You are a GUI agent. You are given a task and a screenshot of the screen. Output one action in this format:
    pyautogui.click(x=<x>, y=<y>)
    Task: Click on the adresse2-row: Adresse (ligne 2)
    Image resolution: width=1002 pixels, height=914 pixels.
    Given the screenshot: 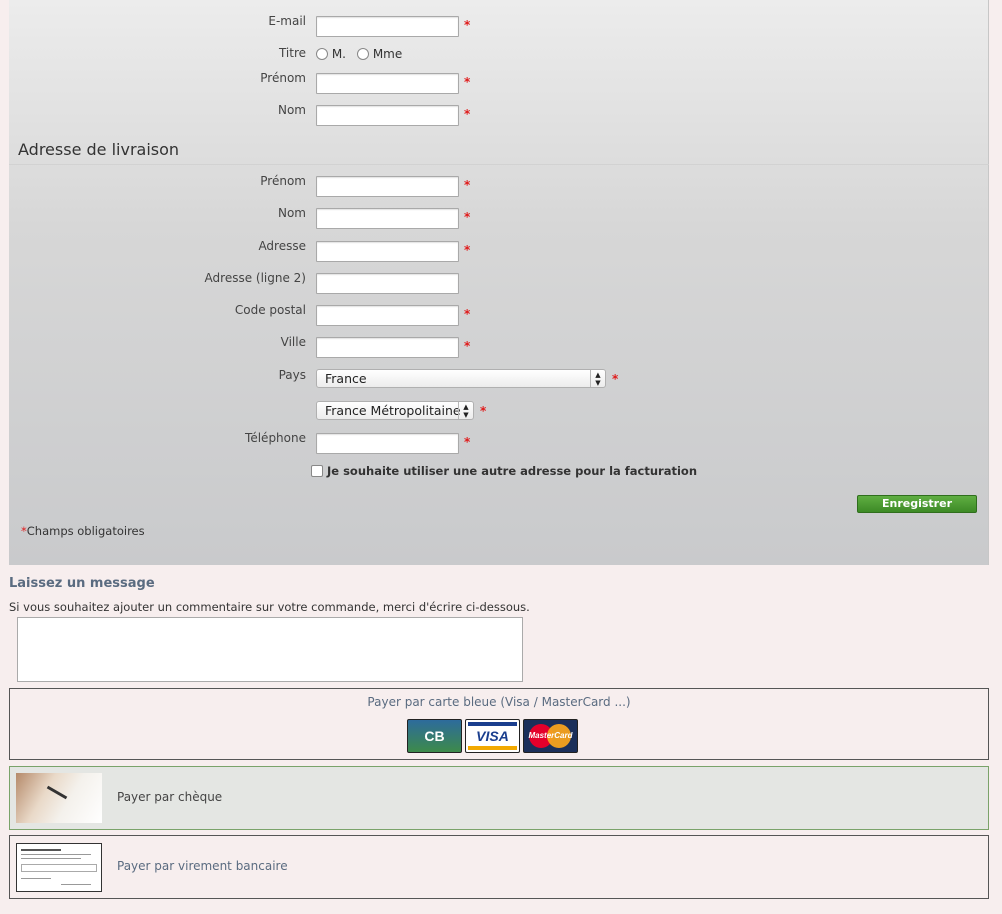 What is the action you would take?
    pyautogui.click(x=498, y=282)
    